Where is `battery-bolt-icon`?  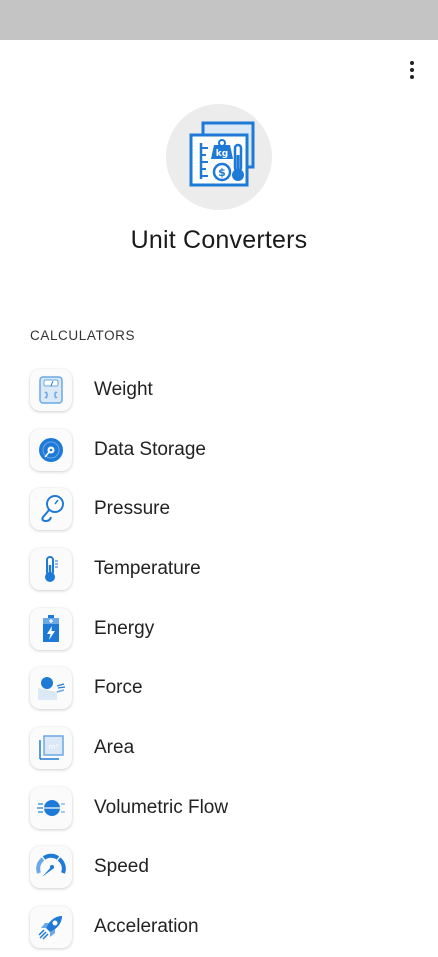
battery-bolt-icon is located at coordinates (51, 628).